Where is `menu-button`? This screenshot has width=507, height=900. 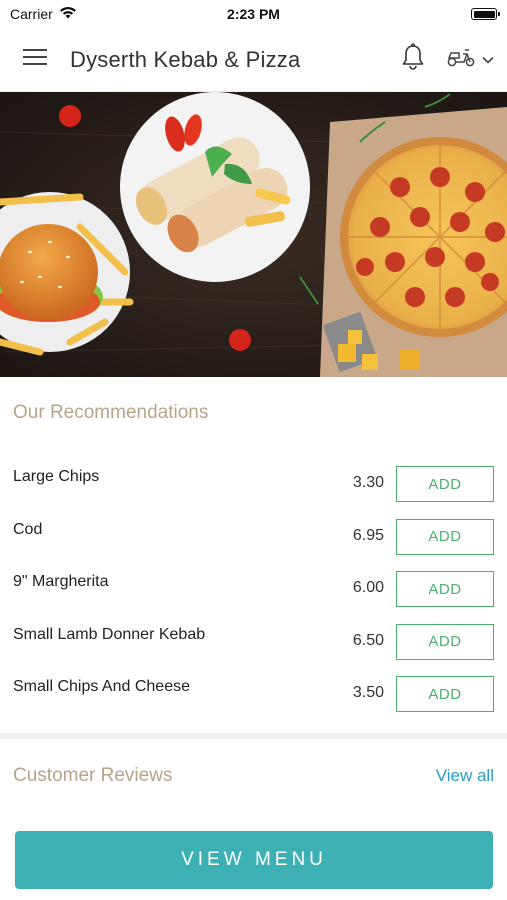
menu-button is located at coordinates (35, 60).